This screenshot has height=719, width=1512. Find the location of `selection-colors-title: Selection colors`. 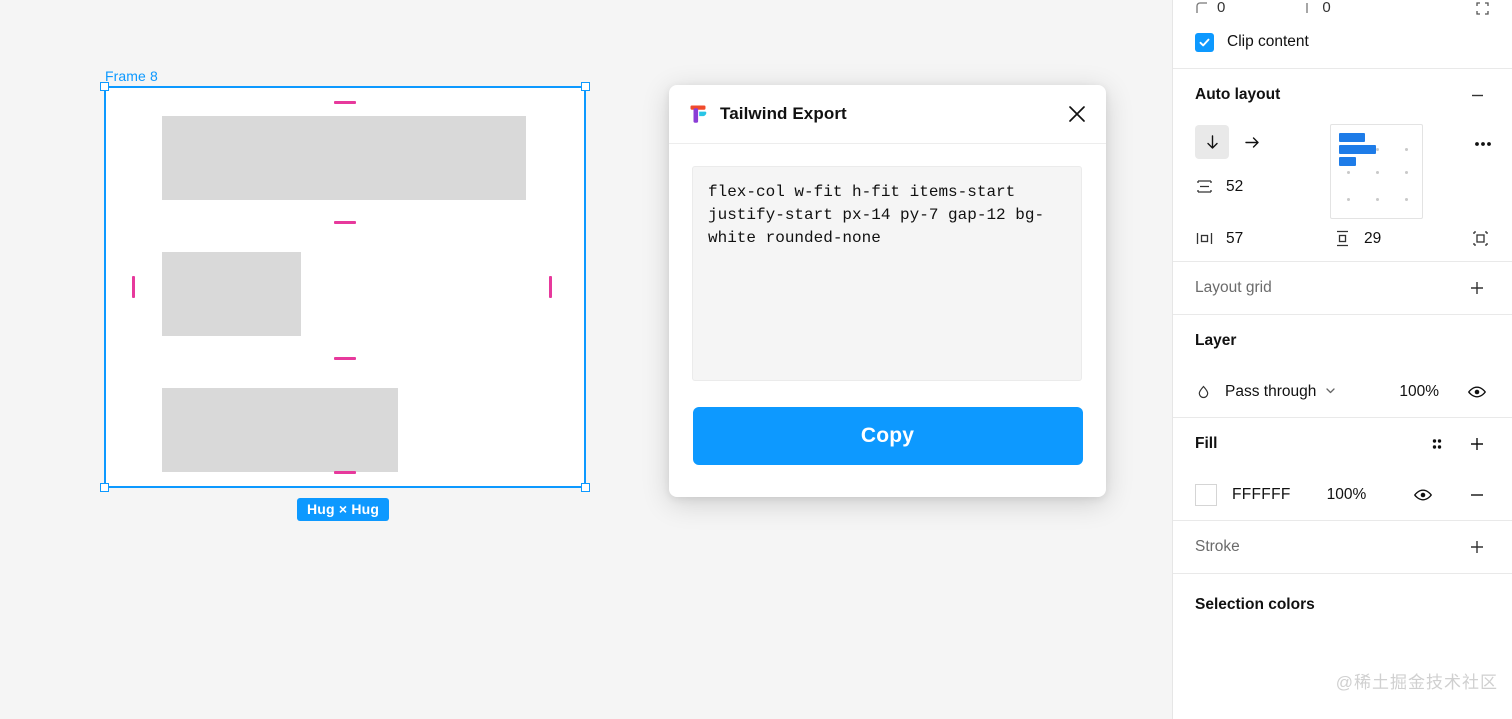

selection-colors-title: Selection colors is located at coordinates (1255, 604).